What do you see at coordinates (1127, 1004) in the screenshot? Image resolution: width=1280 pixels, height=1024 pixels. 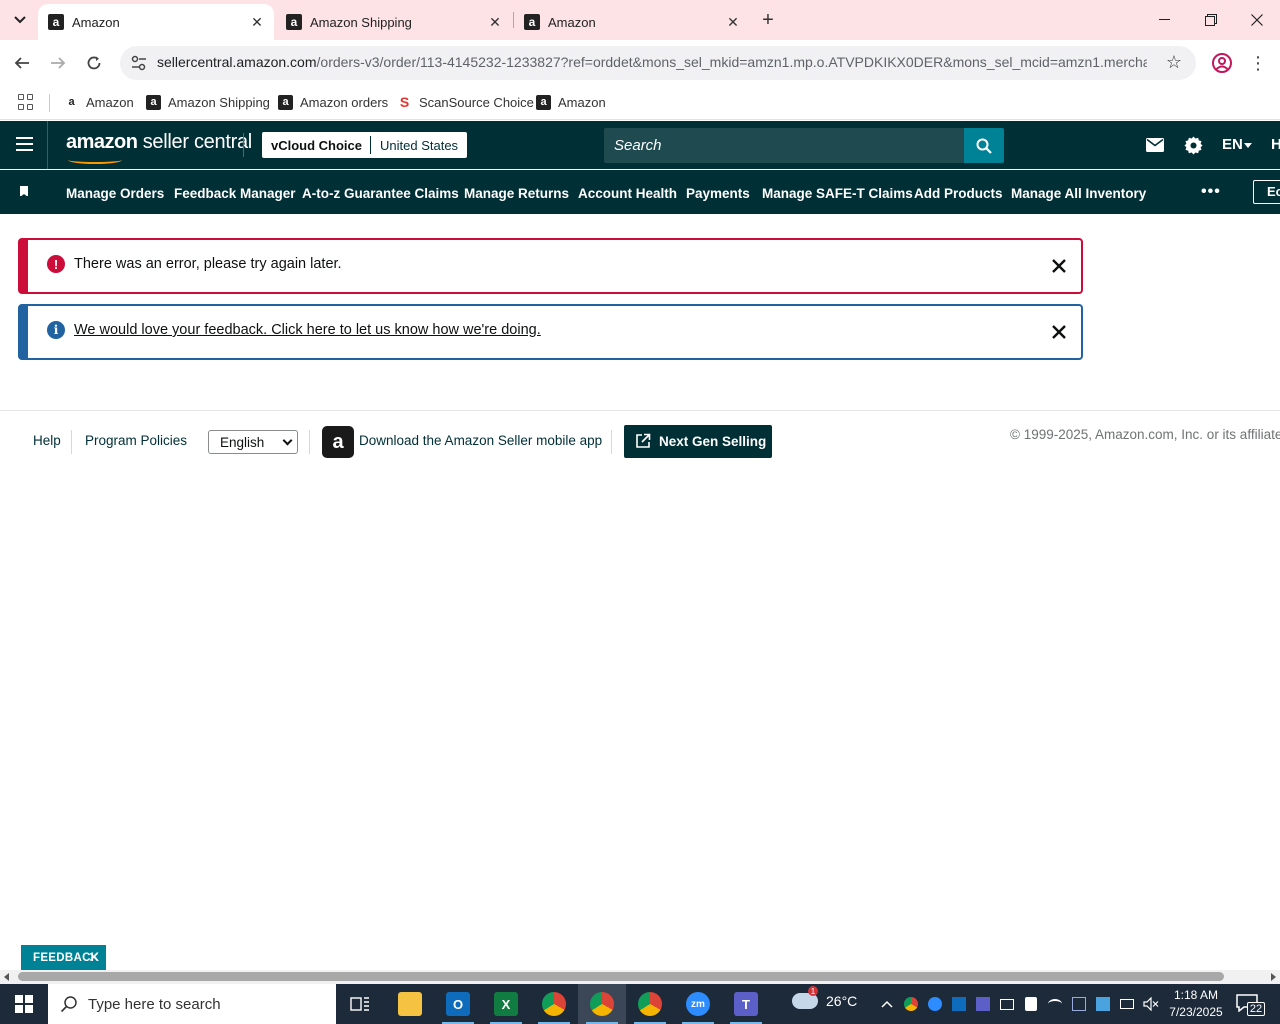 I see `tray-network-icon` at bounding box center [1127, 1004].